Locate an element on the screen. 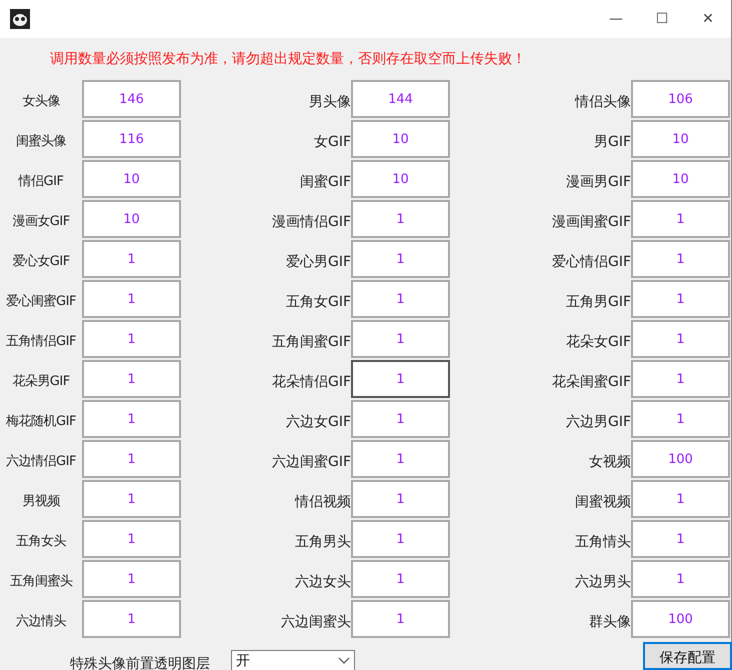 The width and height of the screenshot is (732, 670). field-label: 漫画闺蜜GIF is located at coordinates (591, 222).